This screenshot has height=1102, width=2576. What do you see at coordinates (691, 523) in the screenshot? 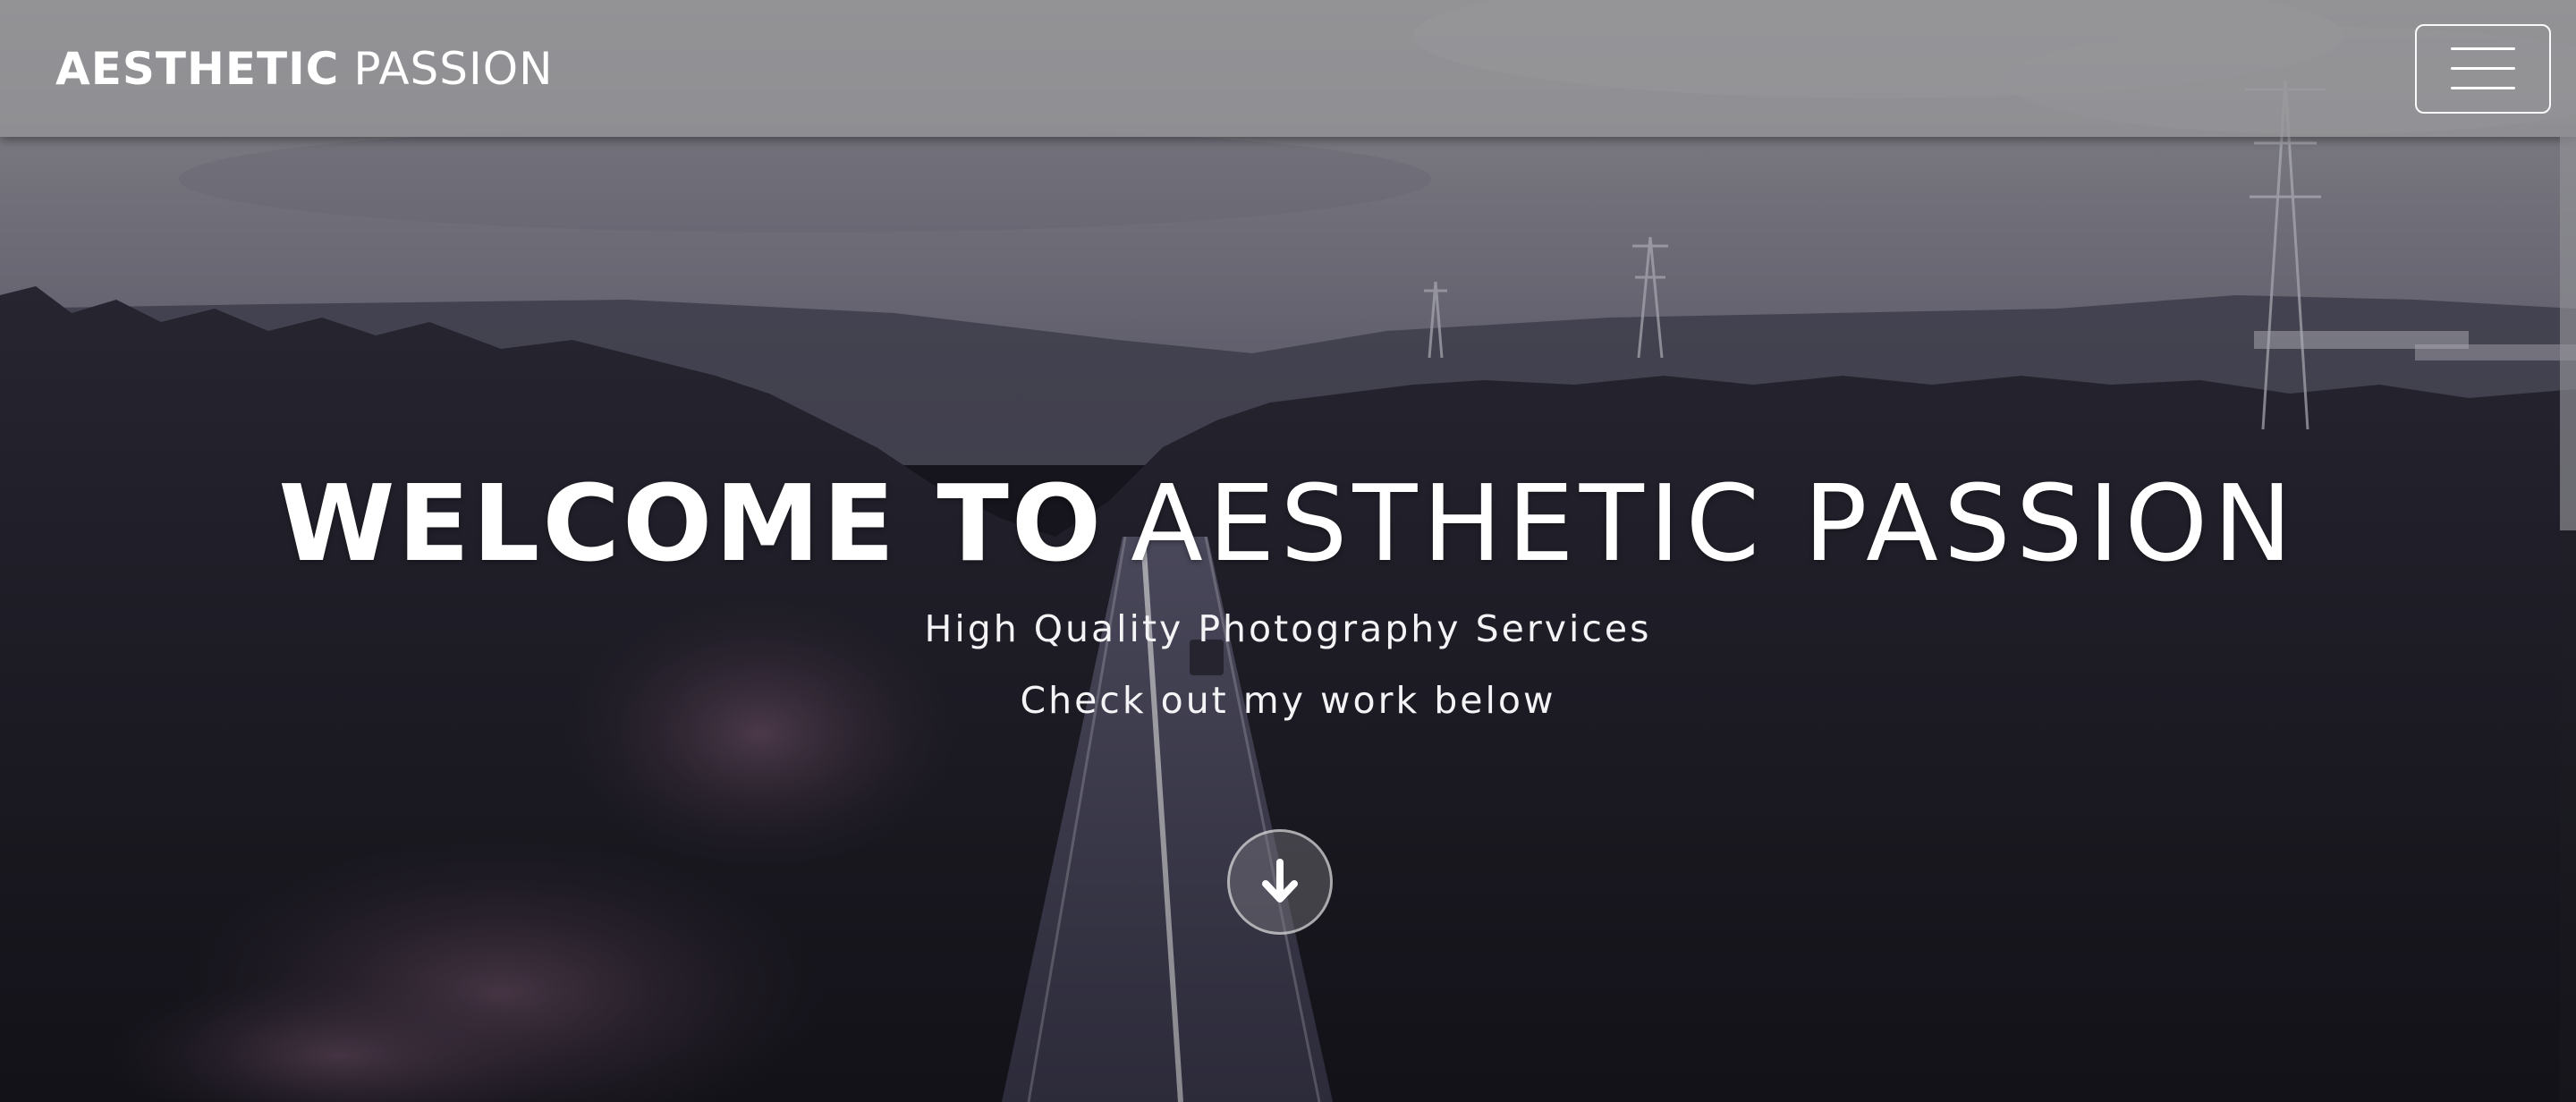
I see `hero-title-bold: WELCOME TO` at bounding box center [691, 523].